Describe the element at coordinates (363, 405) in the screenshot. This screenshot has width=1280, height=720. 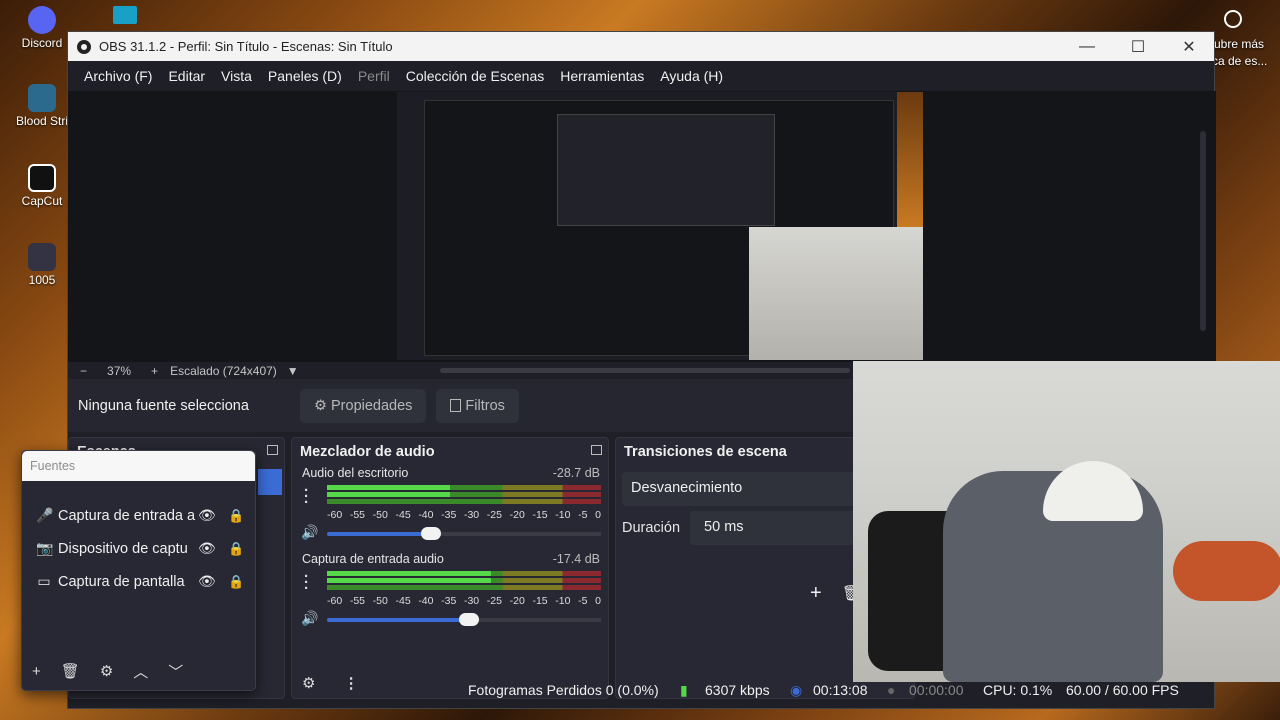
I see `properties-button: ⚙ Propiedades` at that location.